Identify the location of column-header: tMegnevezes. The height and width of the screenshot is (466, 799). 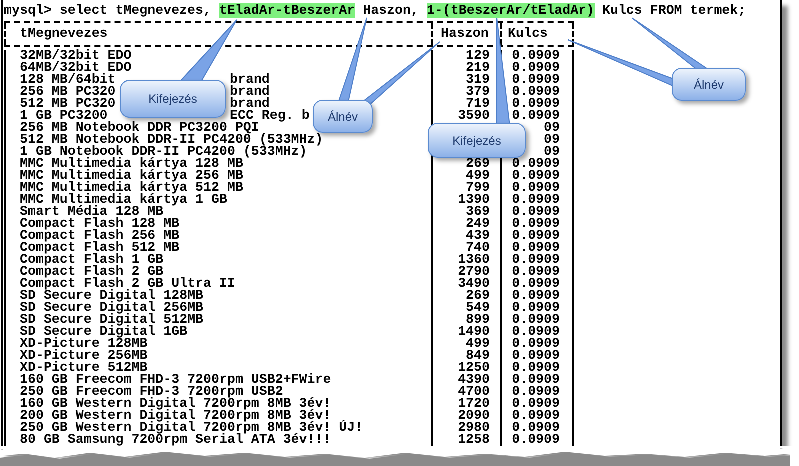
(64, 34).